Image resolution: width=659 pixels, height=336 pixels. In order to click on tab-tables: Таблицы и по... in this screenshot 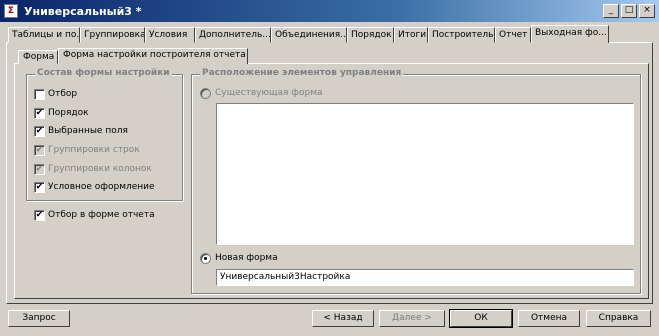, I will do `click(44, 35)`.